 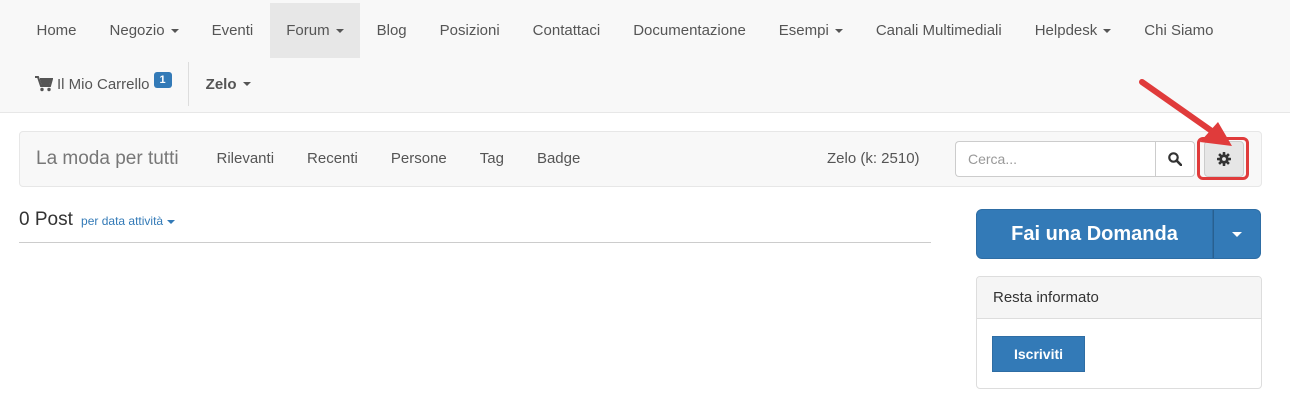 I want to click on ask-question-group: Fai una Domanda, so click(x=1118, y=234).